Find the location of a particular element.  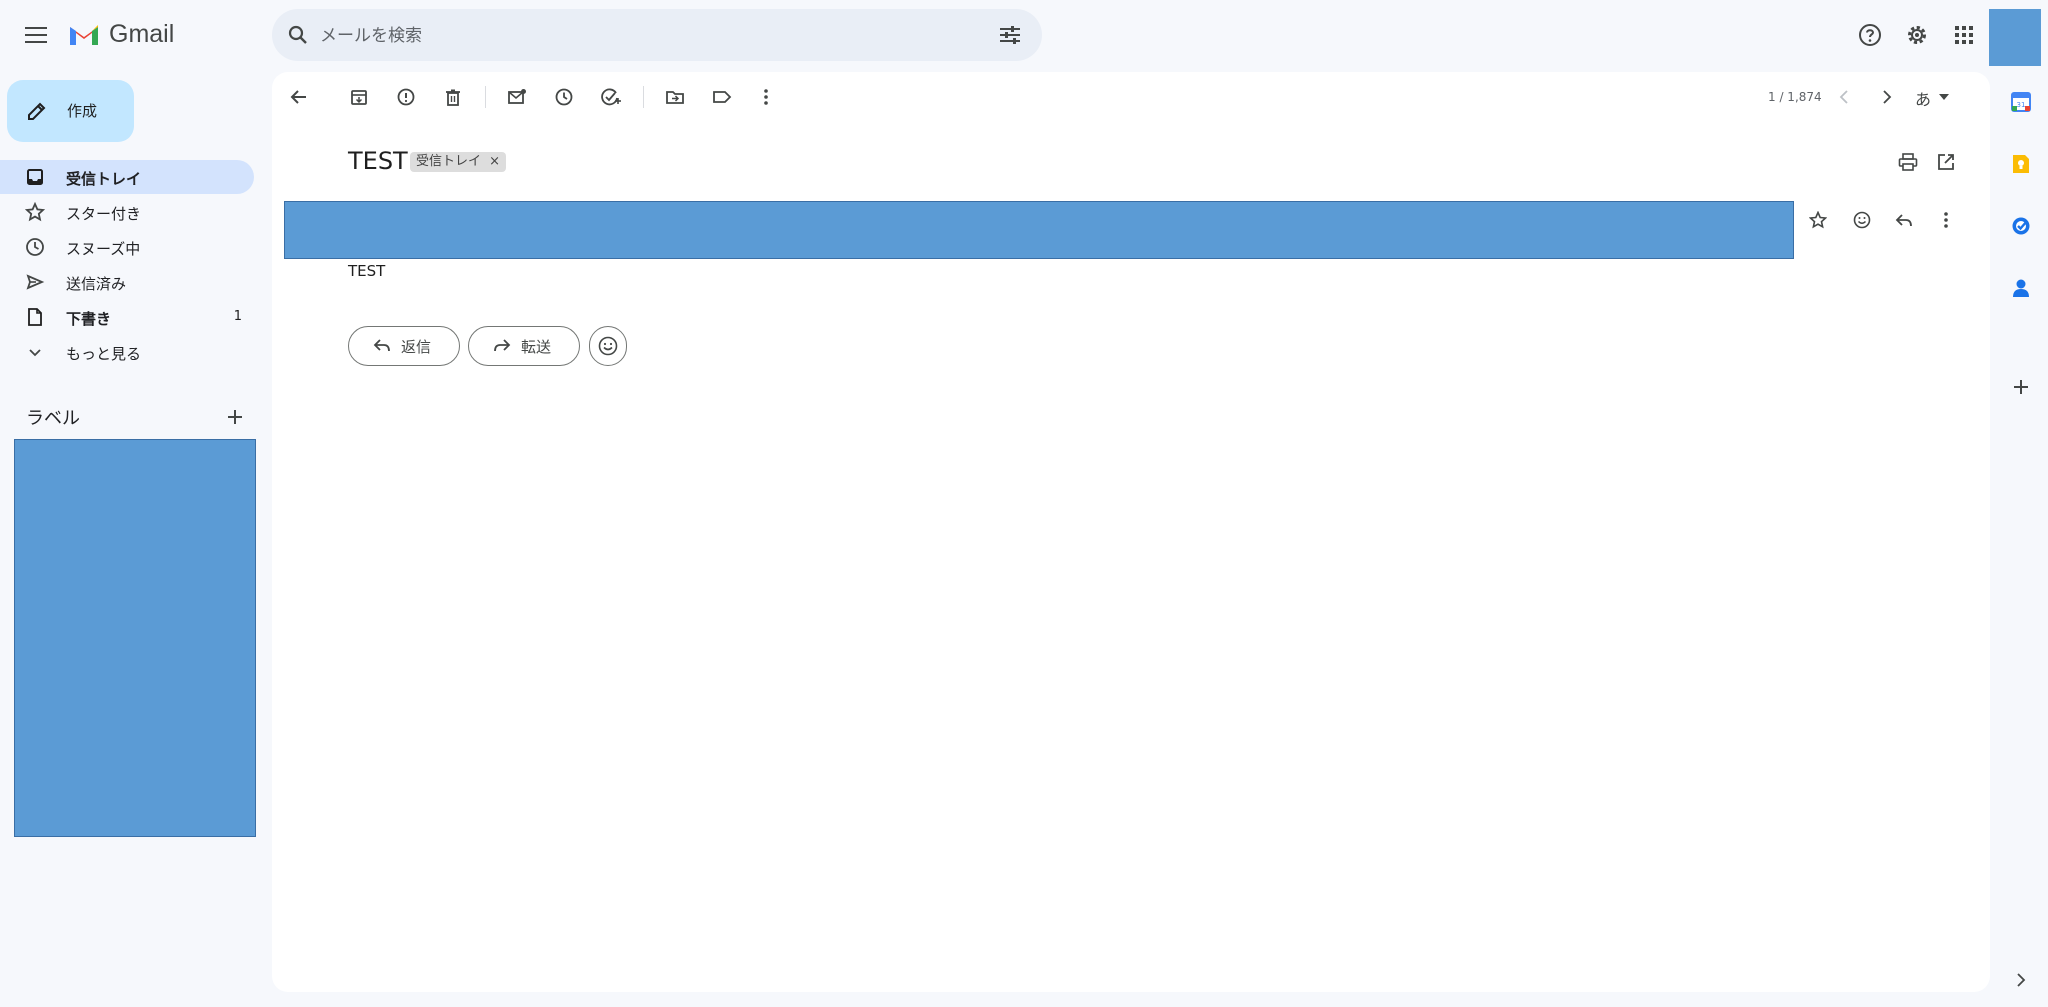

svg-text: 31 is located at coordinates (2021, 105).